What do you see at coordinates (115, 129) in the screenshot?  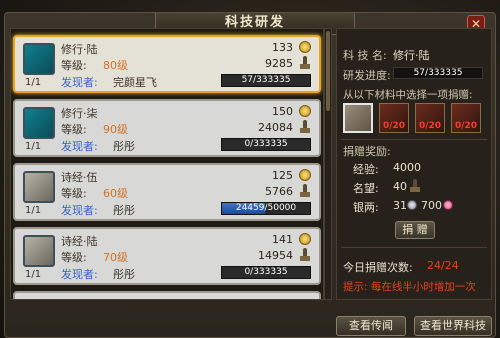 I see `level-value: 90级` at bounding box center [115, 129].